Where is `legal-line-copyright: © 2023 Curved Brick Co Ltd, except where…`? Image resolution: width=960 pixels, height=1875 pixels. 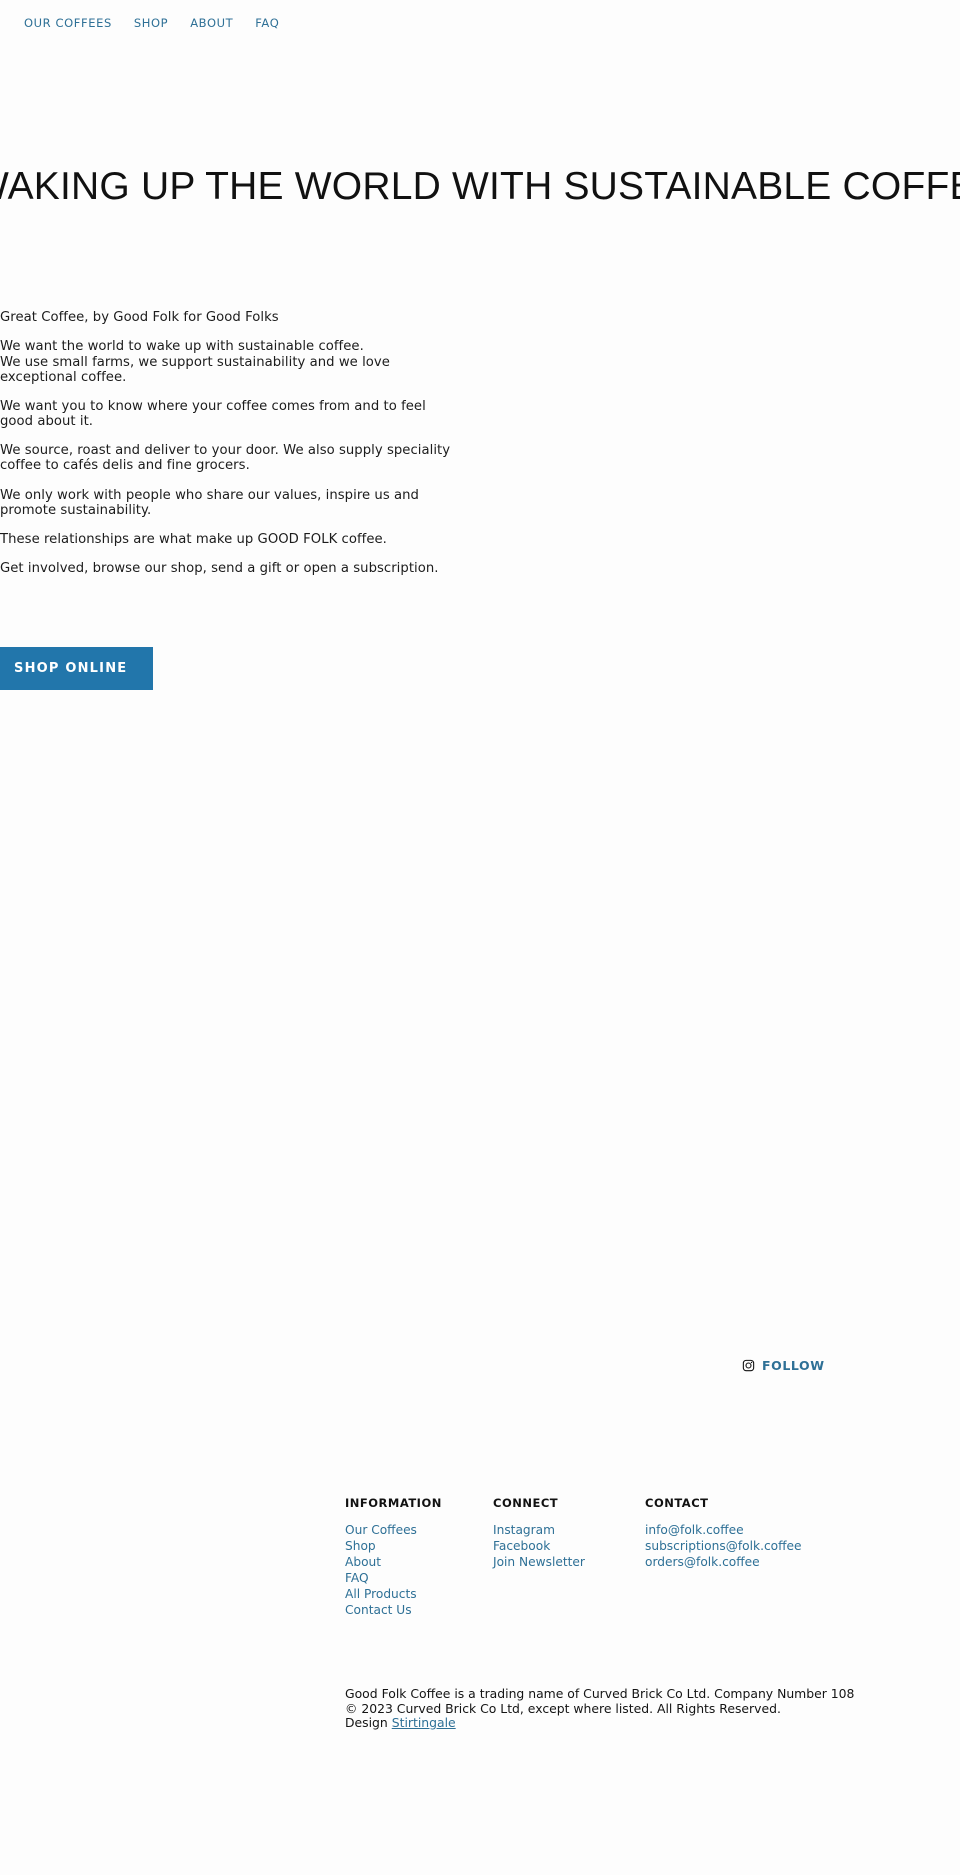 legal-line-copyright: © 2023 Curved Brick Co Ltd, except where… is located at coordinates (563, 1708).